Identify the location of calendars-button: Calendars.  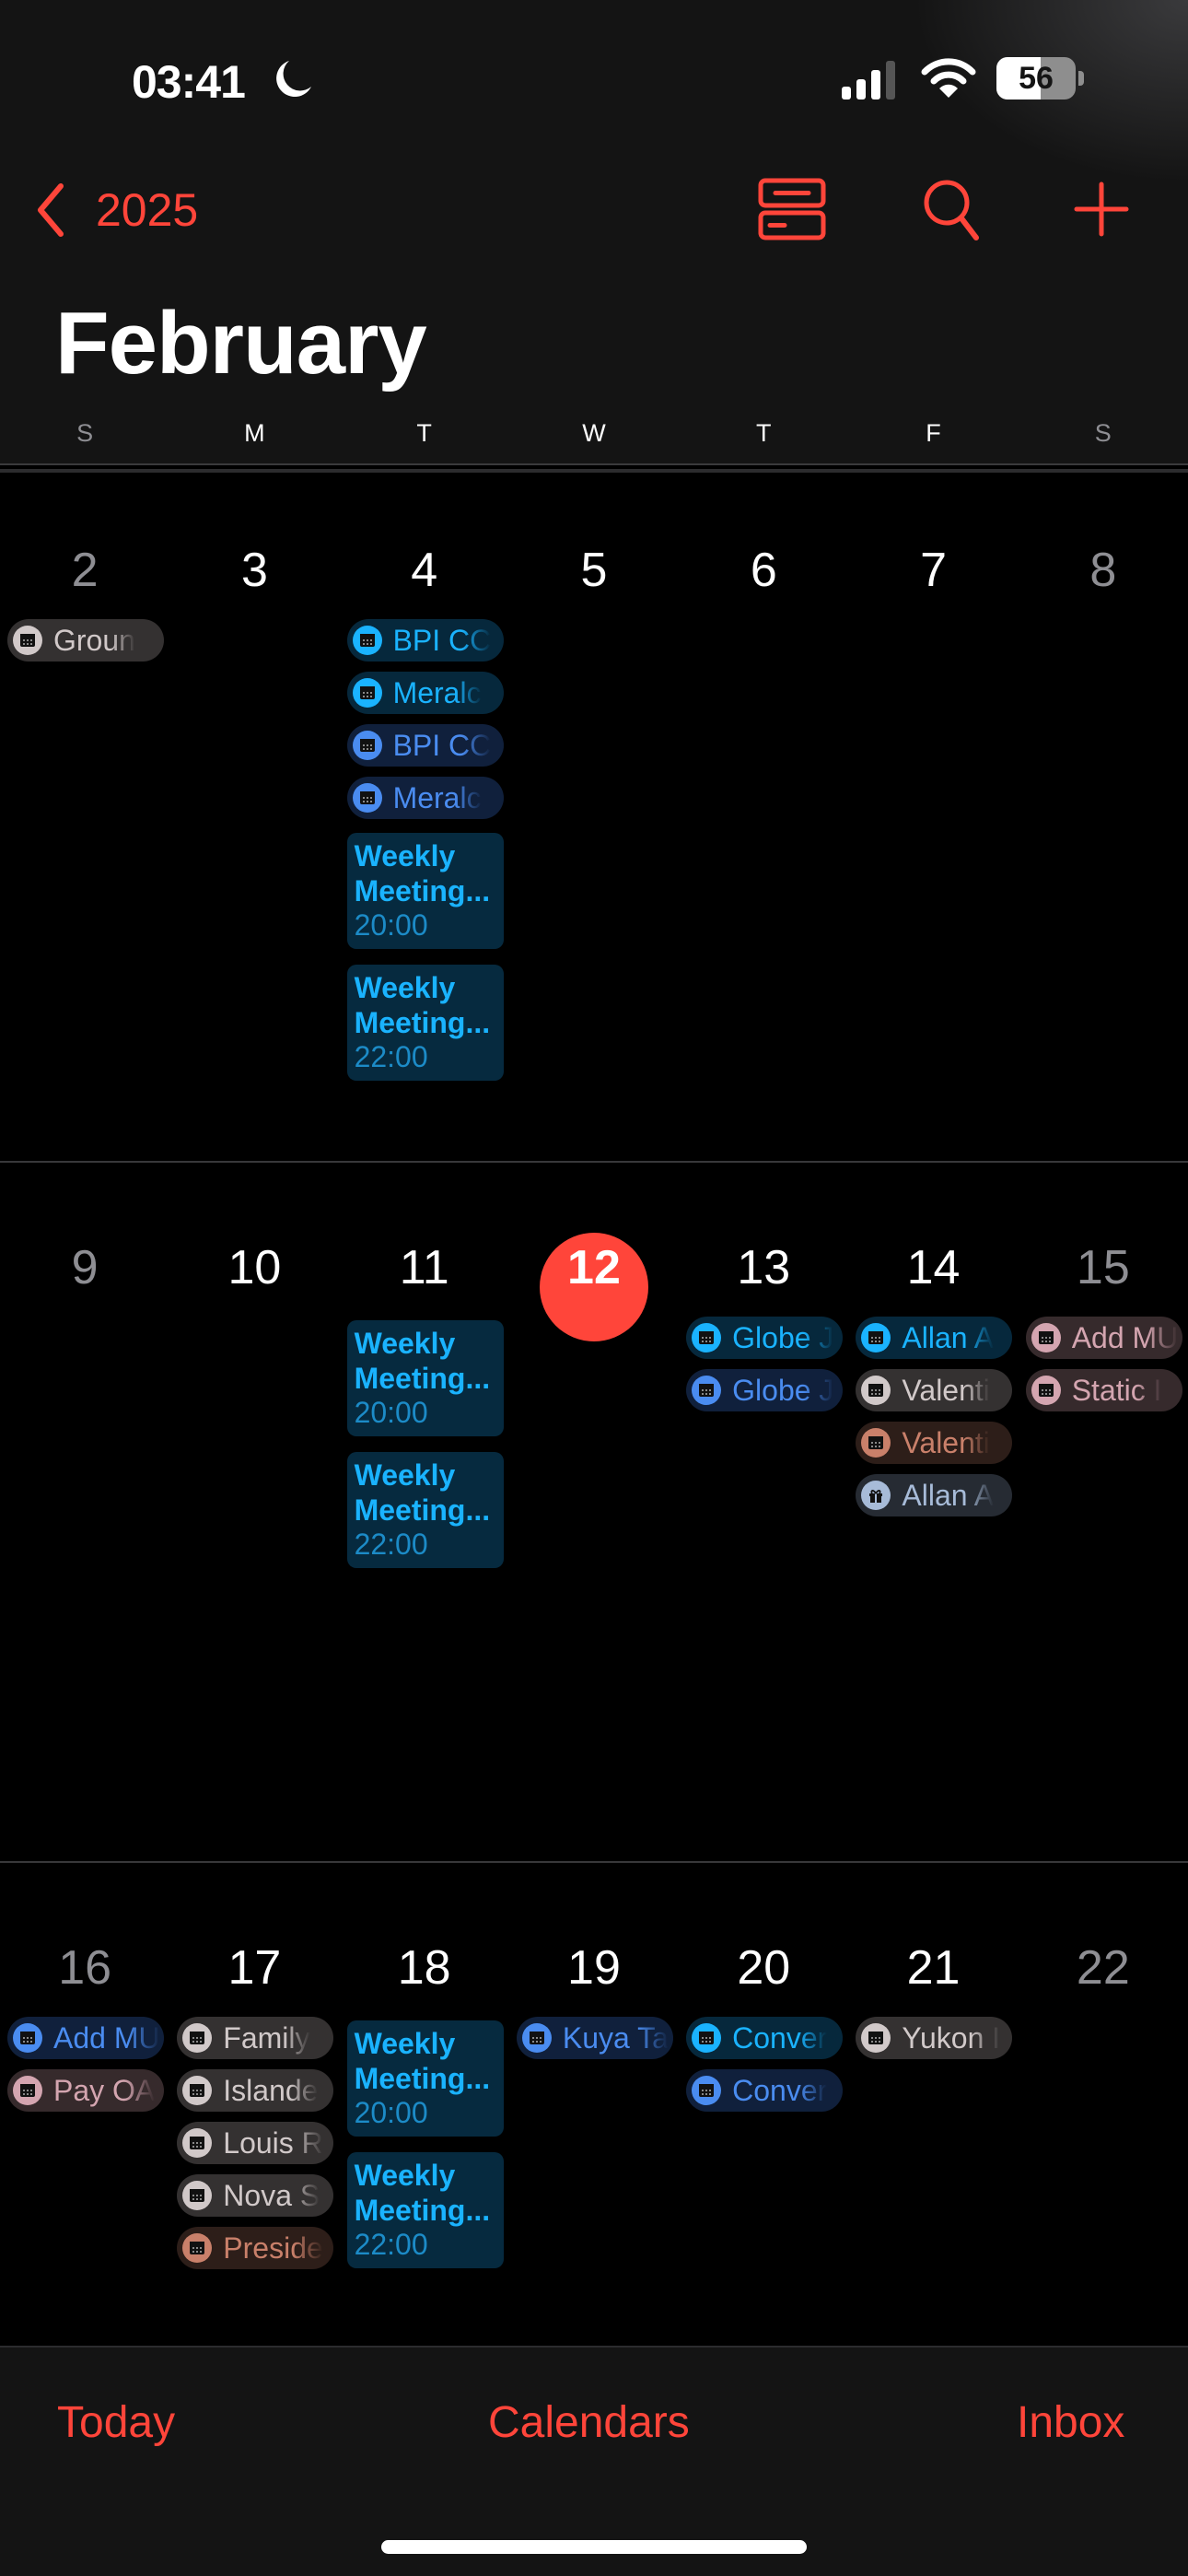
(589, 2422).